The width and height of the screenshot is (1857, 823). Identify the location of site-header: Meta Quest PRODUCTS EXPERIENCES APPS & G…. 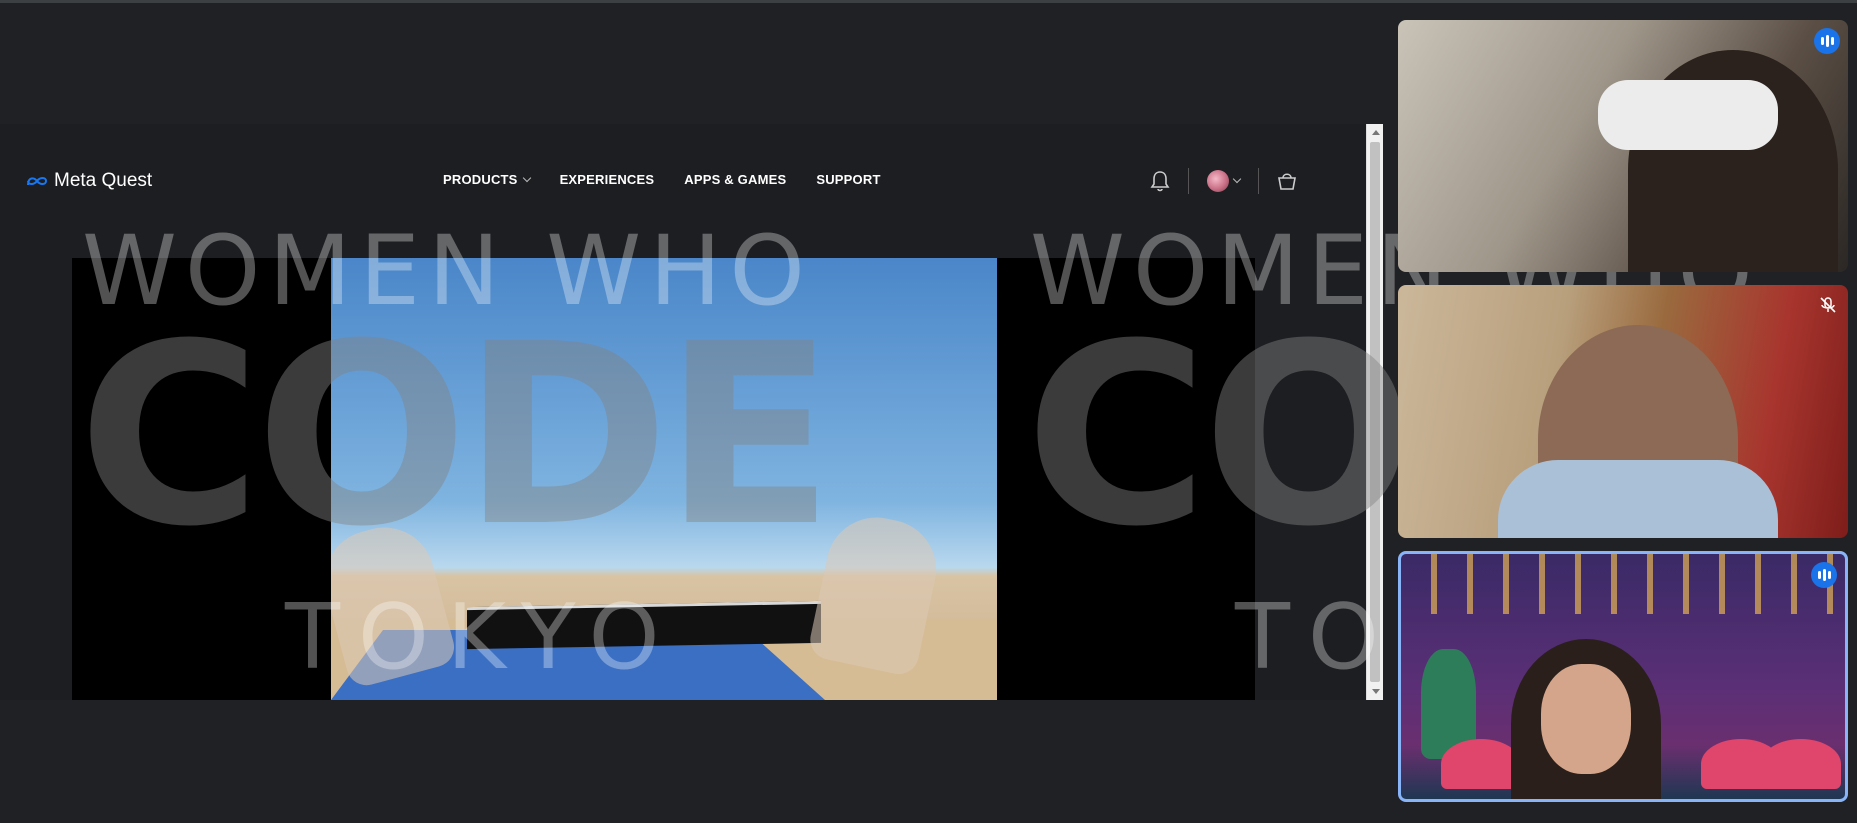
(683, 180).